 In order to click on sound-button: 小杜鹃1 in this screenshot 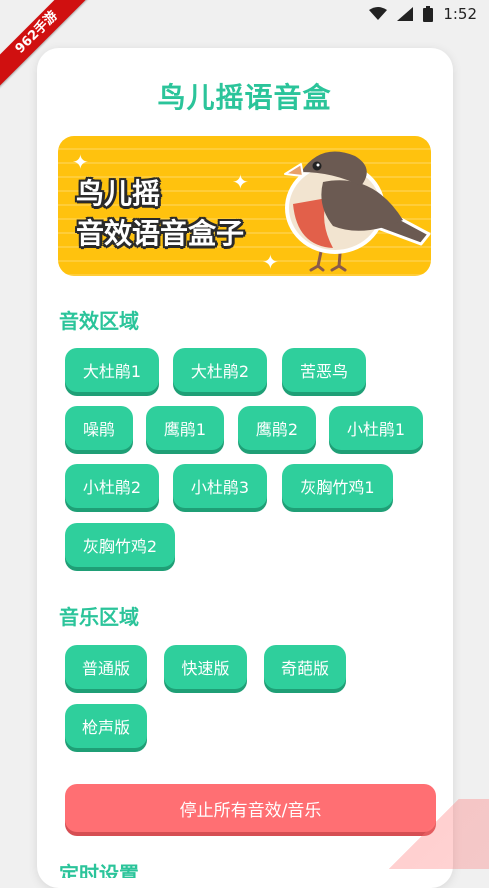, I will do `click(376, 428)`.